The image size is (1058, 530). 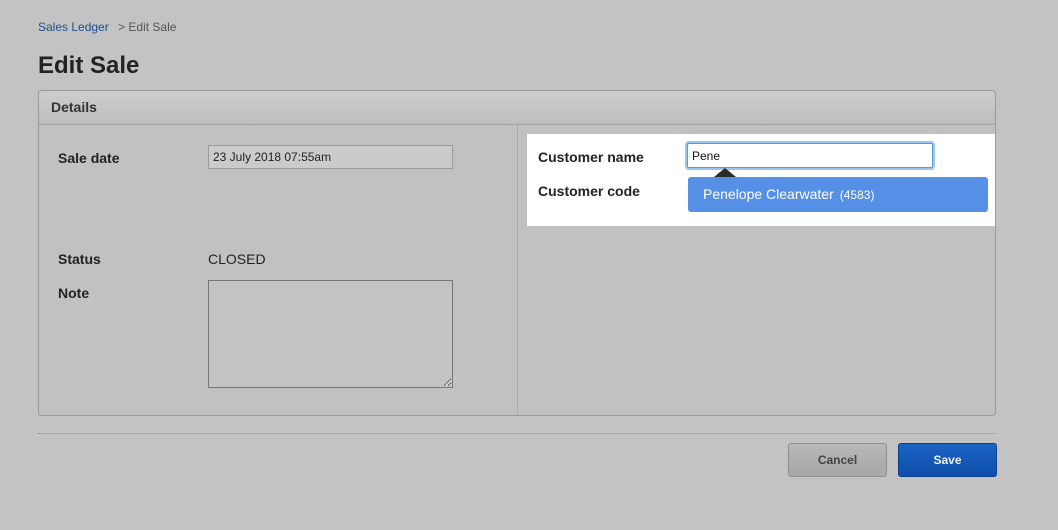 I want to click on breadcrumb: Sales Ledger > Edit Sale, so click(x=107, y=27).